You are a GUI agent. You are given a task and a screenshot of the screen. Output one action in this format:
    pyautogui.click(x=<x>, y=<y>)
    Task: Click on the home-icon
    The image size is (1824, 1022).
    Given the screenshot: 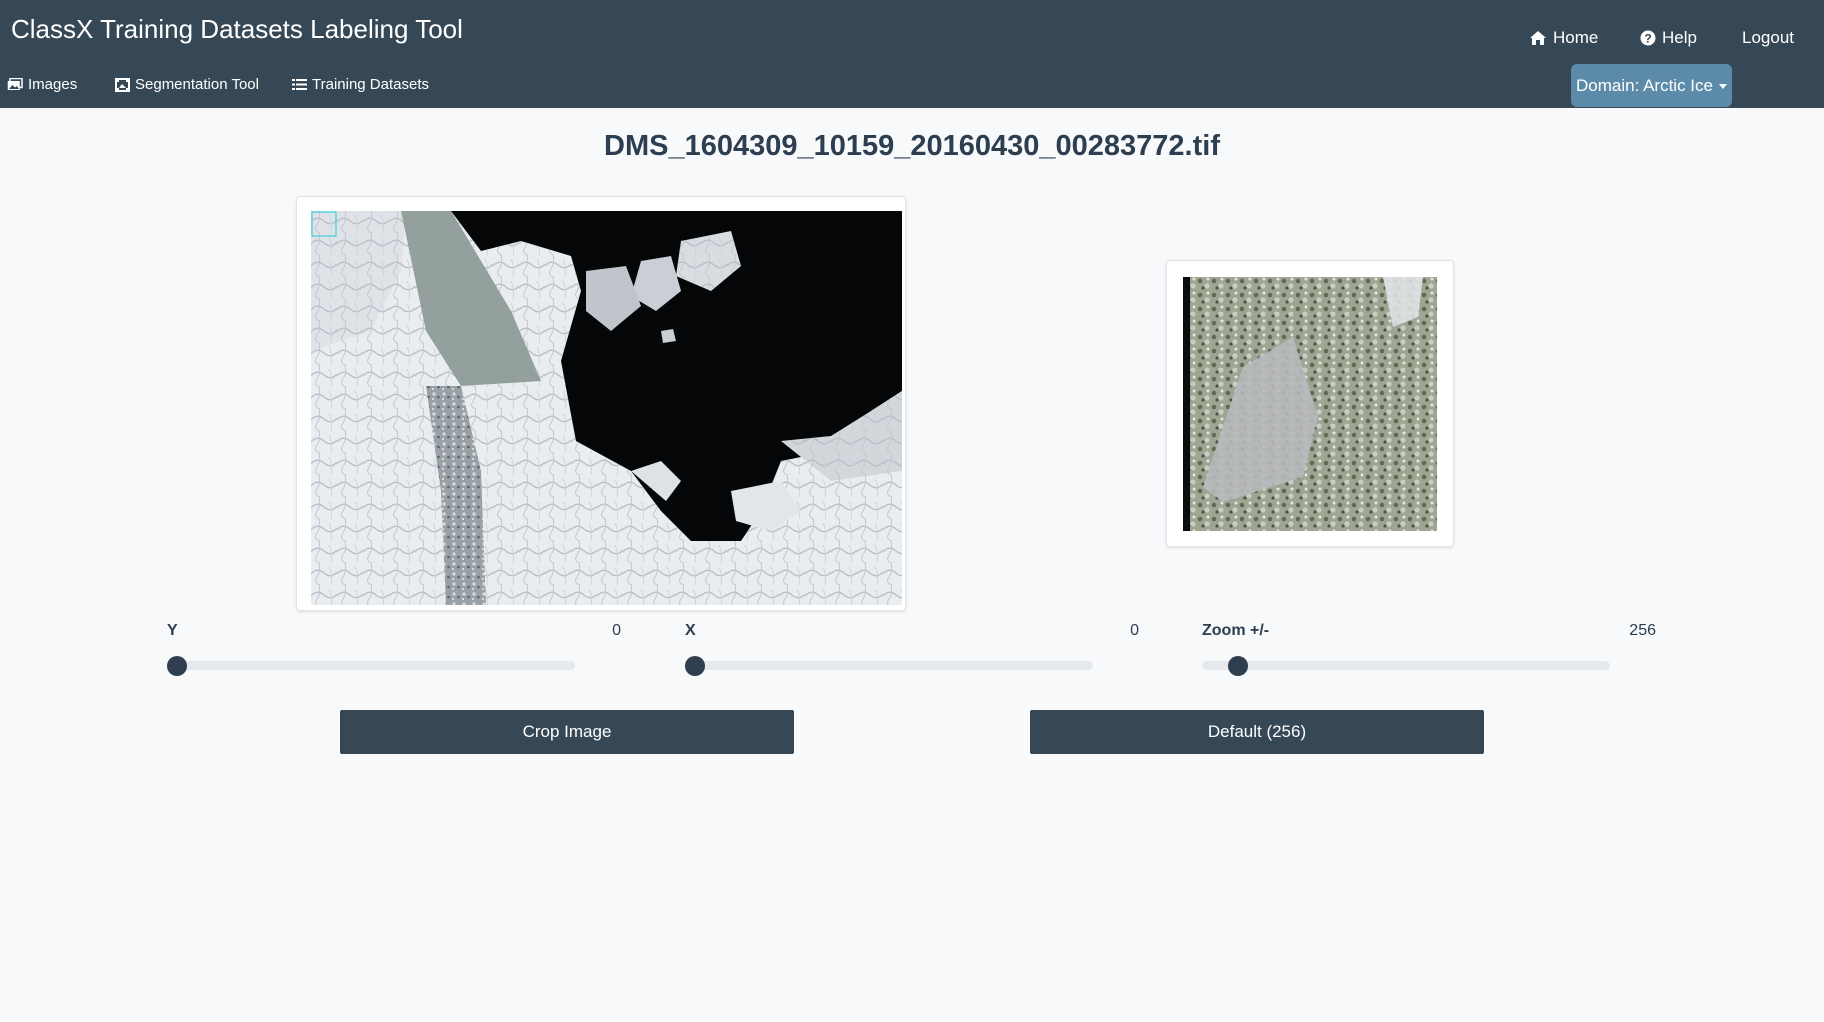 What is the action you would take?
    pyautogui.click(x=1538, y=38)
    